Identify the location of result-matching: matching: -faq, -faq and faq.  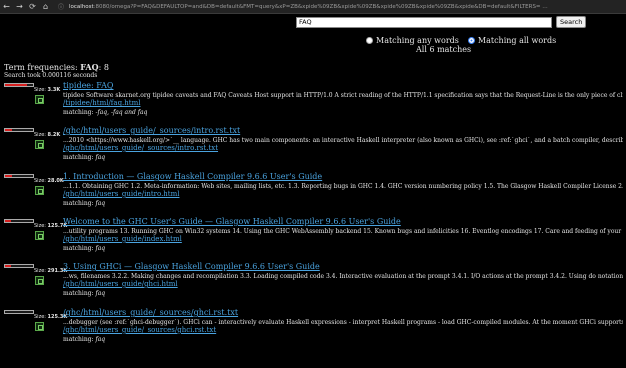
(105, 112).